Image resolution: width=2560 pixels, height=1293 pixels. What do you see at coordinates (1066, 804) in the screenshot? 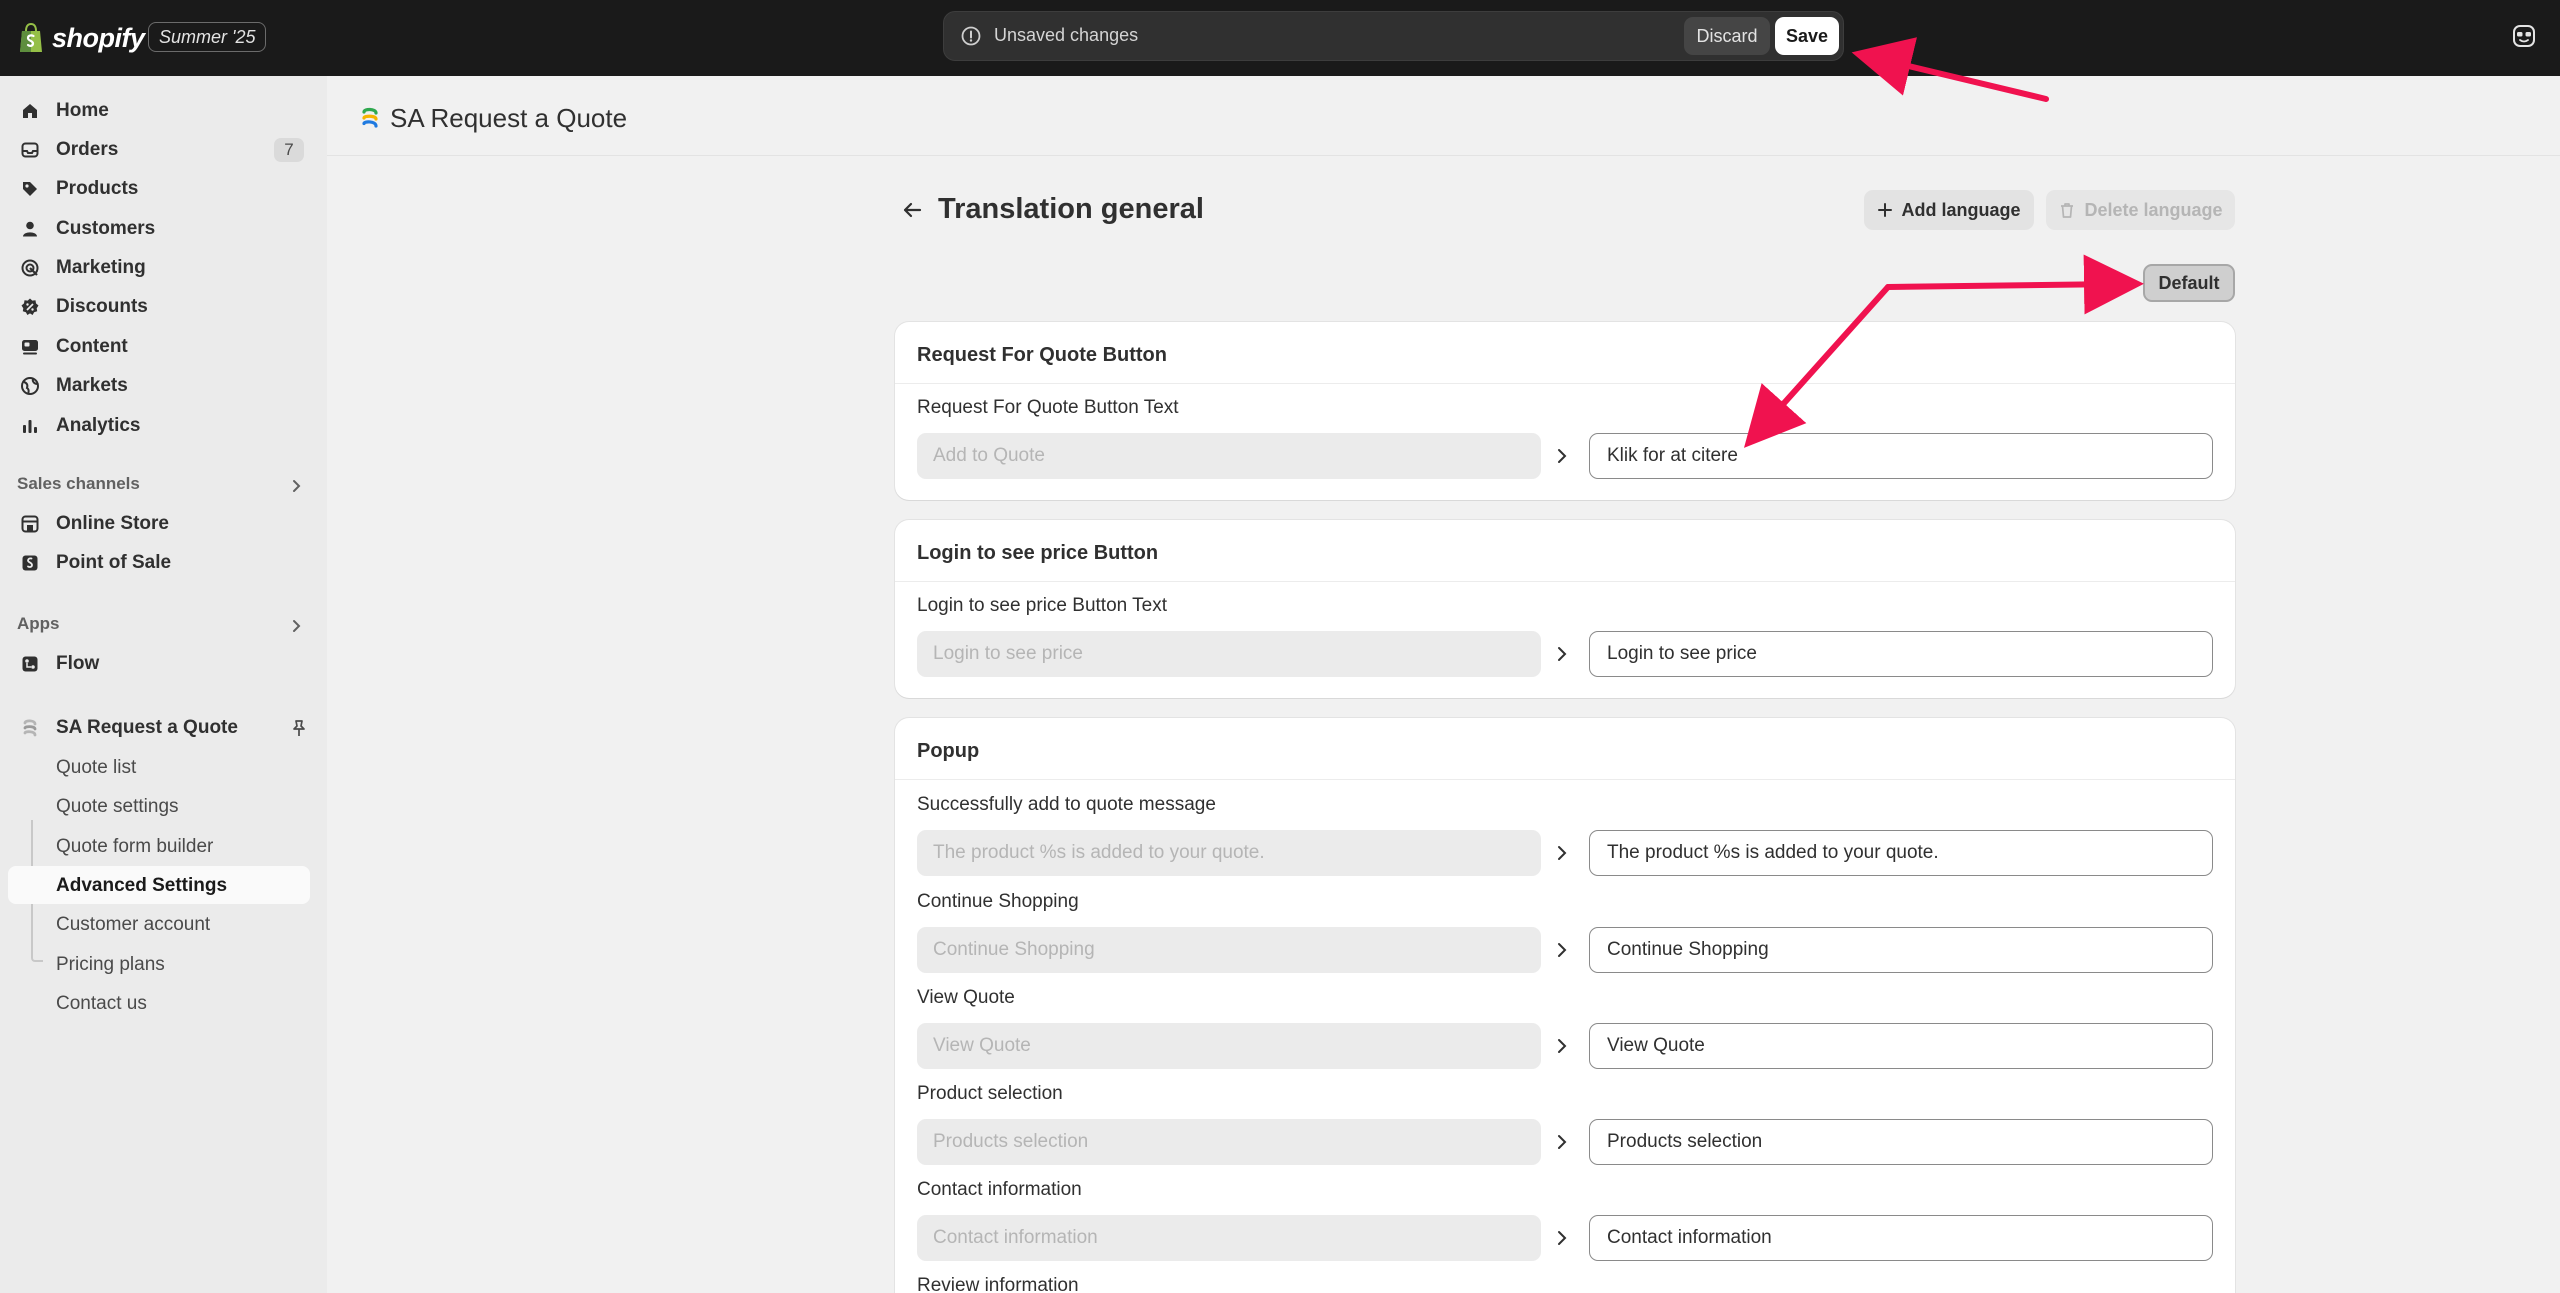
I see `field-label: Successfully add to quote message` at bounding box center [1066, 804].